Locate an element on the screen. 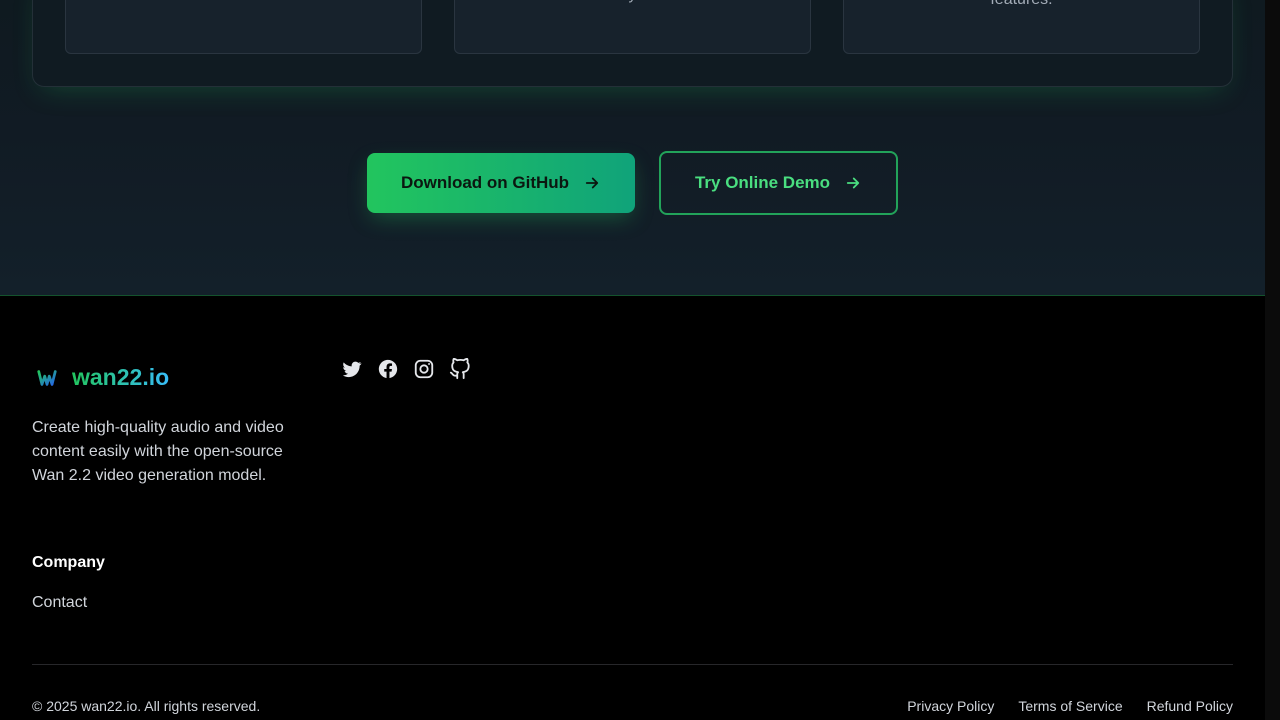 The width and height of the screenshot is (1280, 720). twitter-icon is located at coordinates (352, 369).